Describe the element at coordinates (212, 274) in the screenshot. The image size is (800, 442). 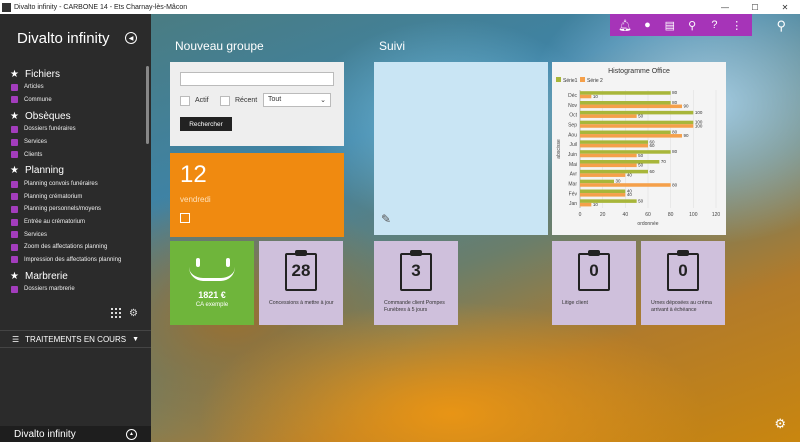
I see `smile-icon` at that location.